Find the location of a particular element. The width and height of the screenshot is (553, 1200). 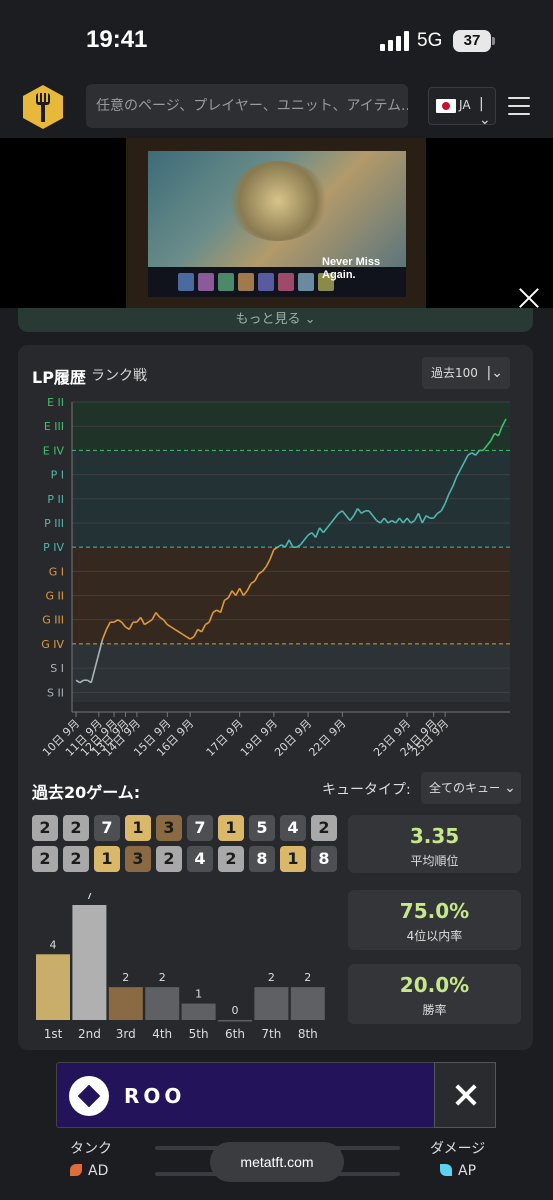

video-ad: Never Miss Again. is located at coordinates (276, 223).